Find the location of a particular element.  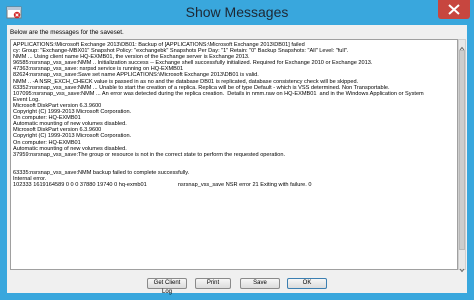

scroll-down-arrow-icon is located at coordinates (462, 267).